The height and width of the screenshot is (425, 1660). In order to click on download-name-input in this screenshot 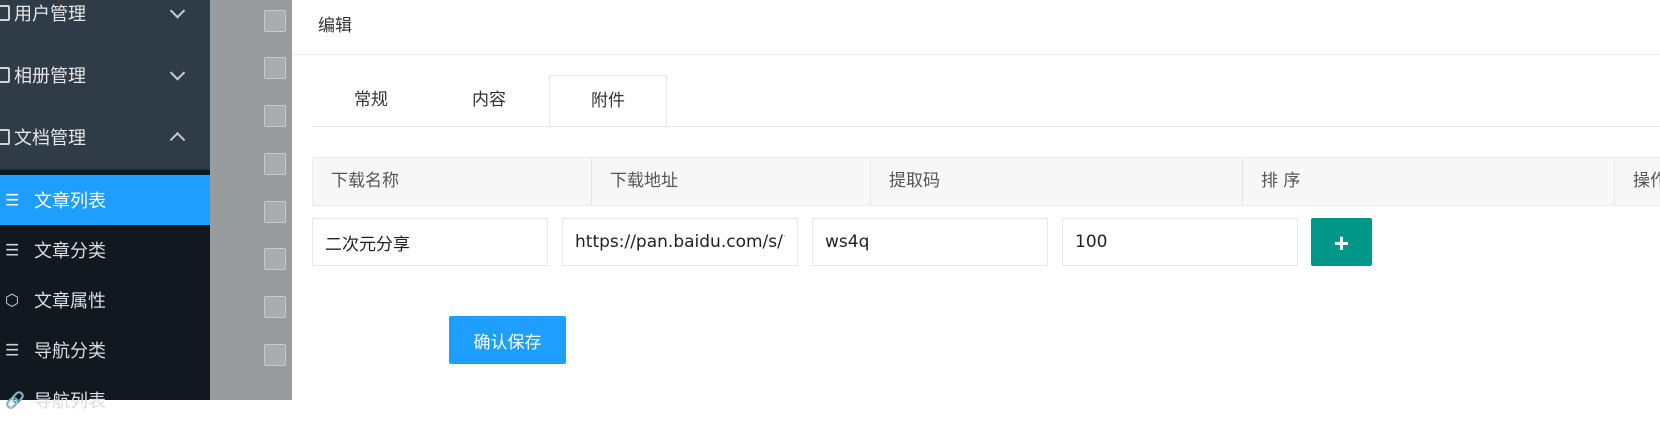, I will do `click(430, 242)`.